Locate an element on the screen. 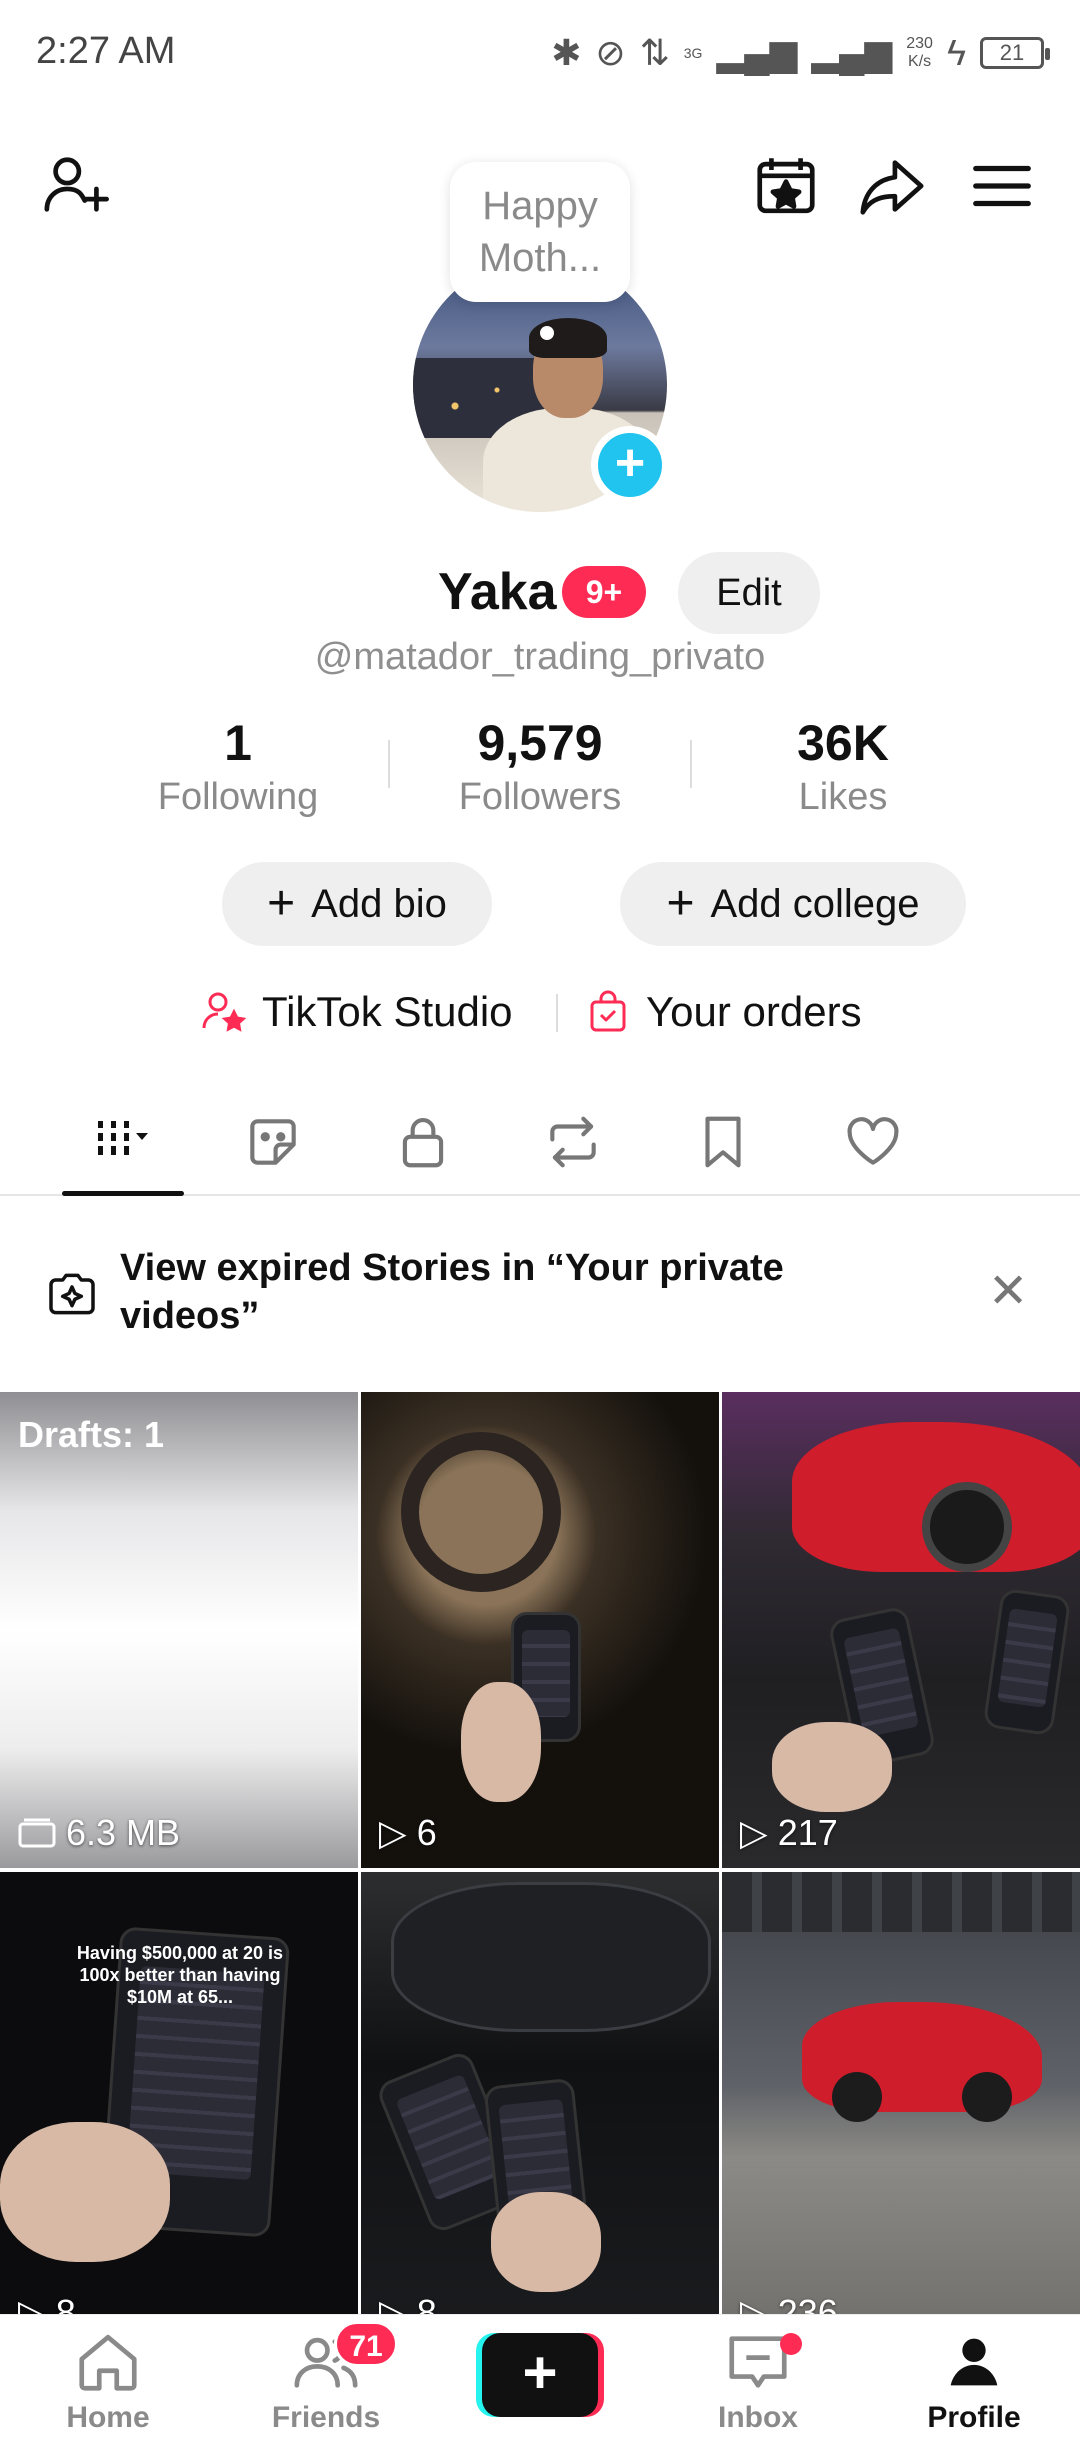  status-bar: 2:27 AM ✱ ⊘ ⇅ 3G ▂▄▆ ▂▄▆ 230 K/s ϟ 21 is located at coordinates (540, 55).